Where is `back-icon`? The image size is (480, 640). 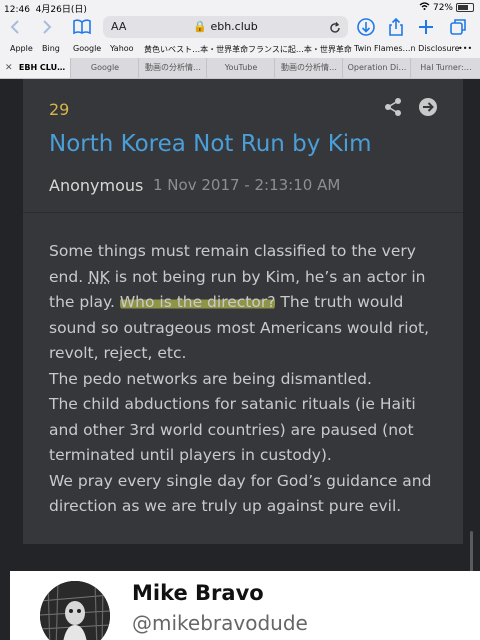
back-icon is located at coordinates (16, 27).